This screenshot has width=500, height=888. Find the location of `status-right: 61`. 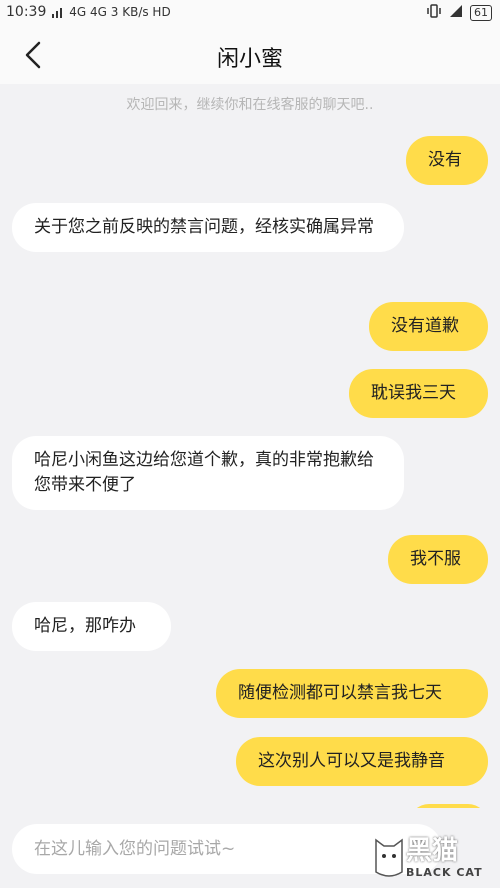

status-right: 61 is located at coordinates (459, 13).